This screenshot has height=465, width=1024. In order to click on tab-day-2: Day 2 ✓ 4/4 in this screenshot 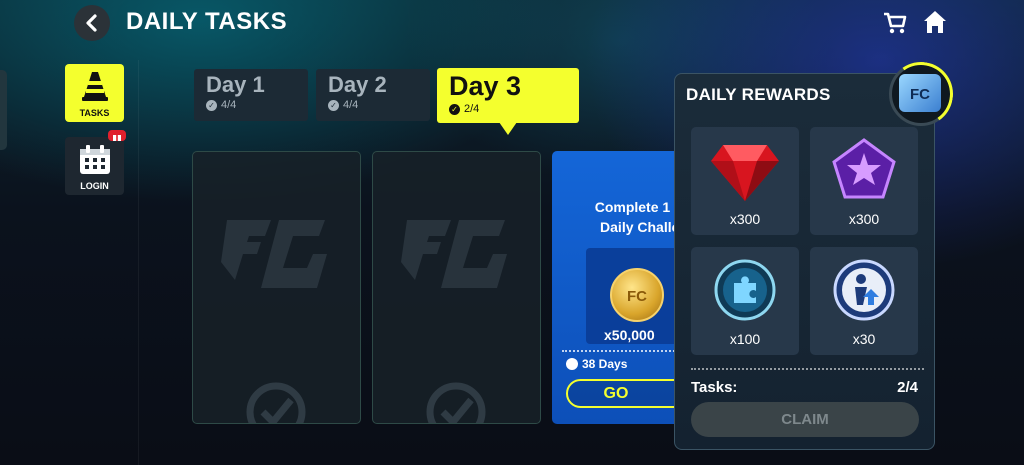, I will do `click(373, 95)`.